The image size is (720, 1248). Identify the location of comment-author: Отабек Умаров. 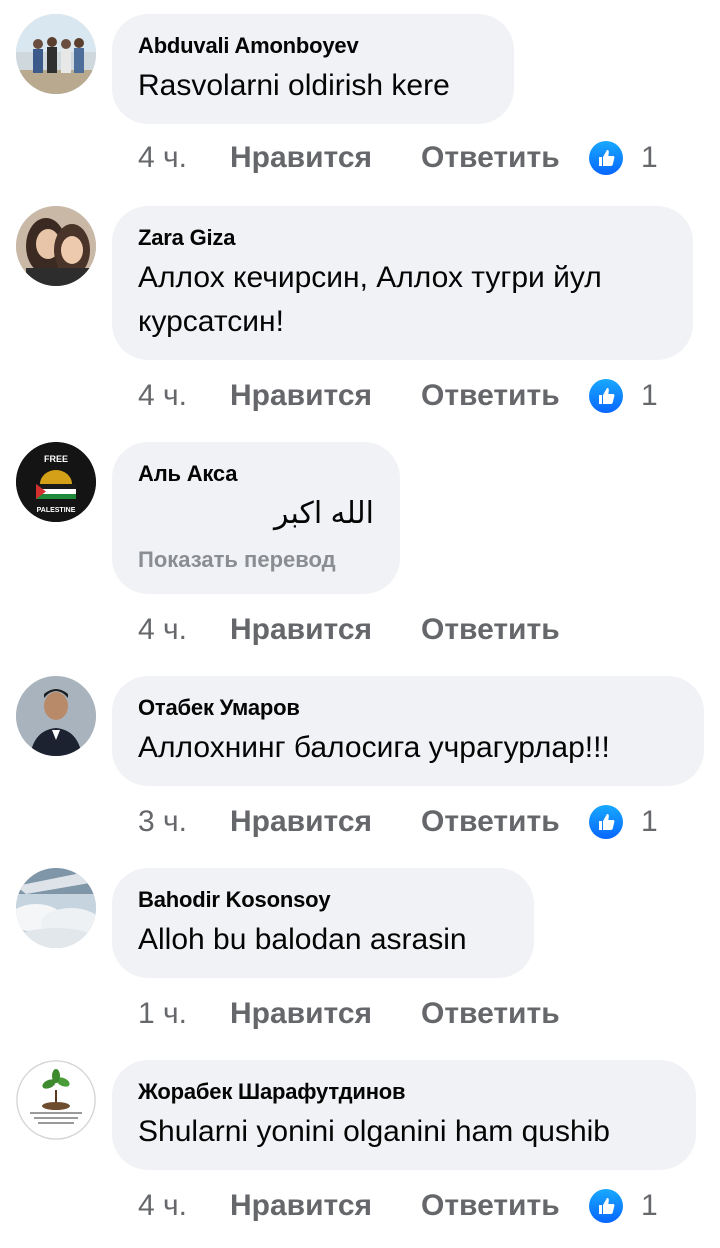
(408, 708).